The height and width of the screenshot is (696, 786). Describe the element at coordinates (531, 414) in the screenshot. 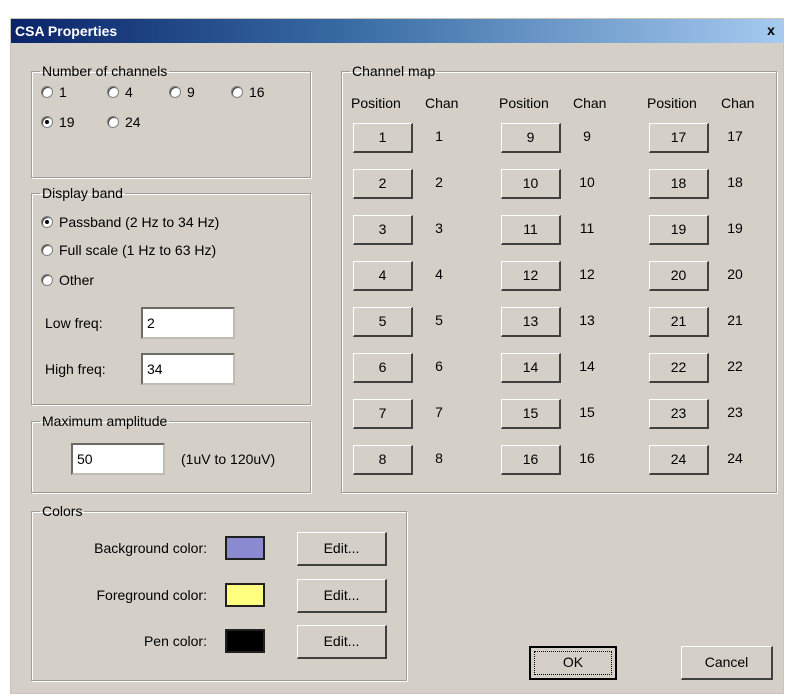

I see `position-button-15: 15` at that location.